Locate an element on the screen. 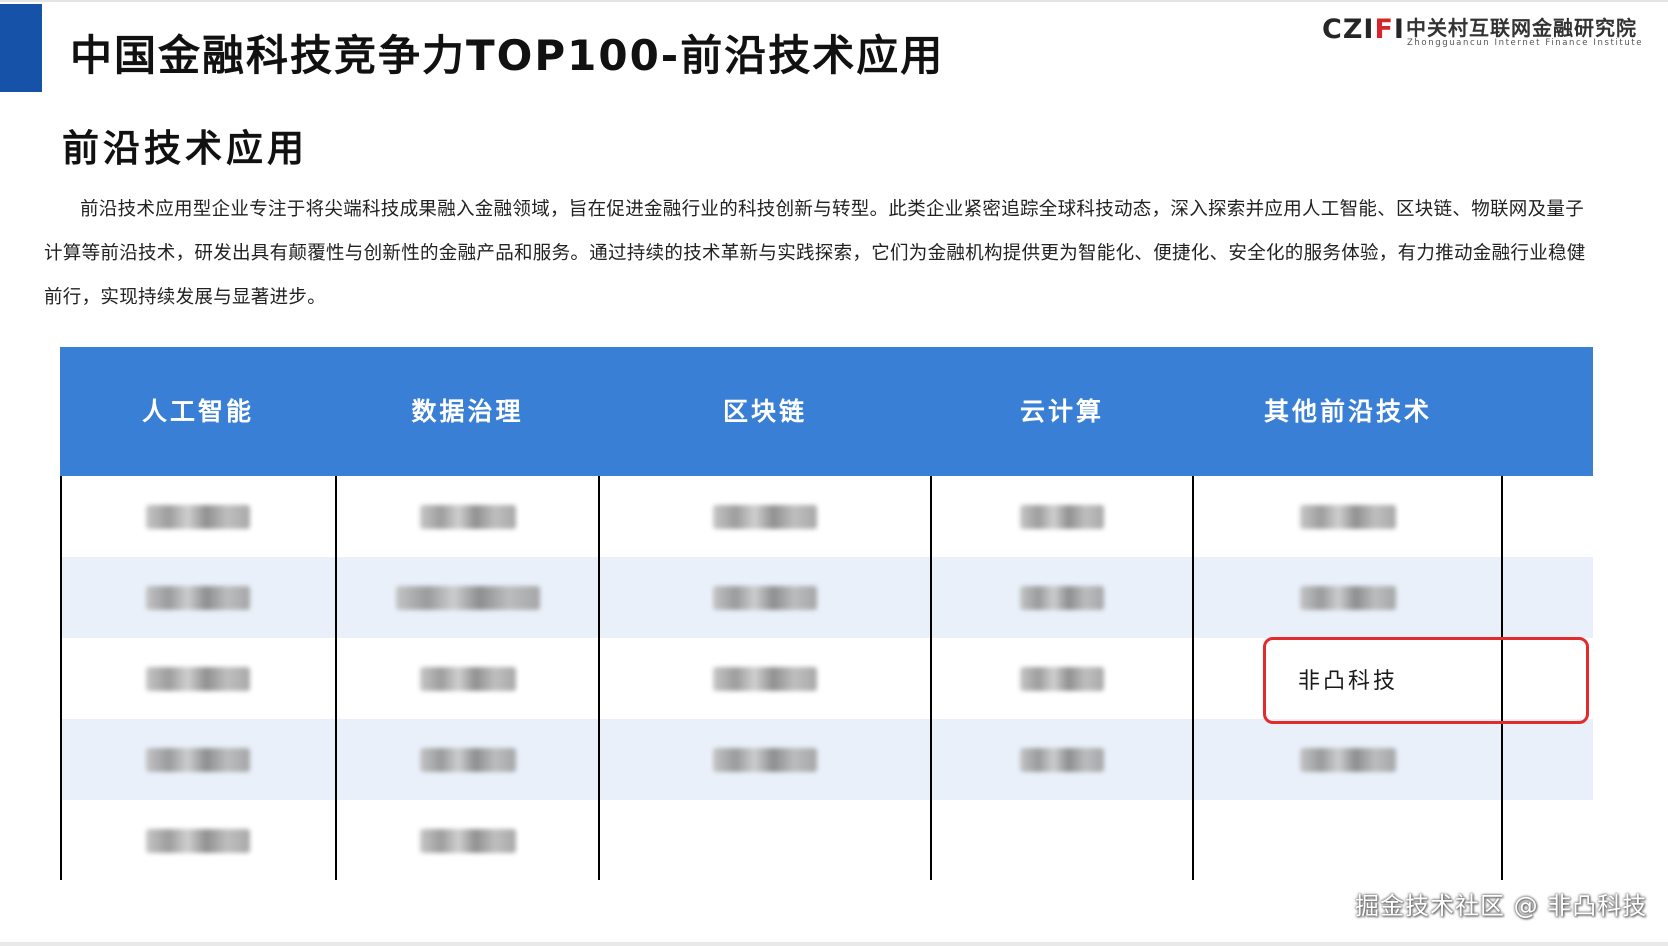 This screenshot has width=1668, height=946. logo-mark: CZIFI is located at coordinates (1363, 29).